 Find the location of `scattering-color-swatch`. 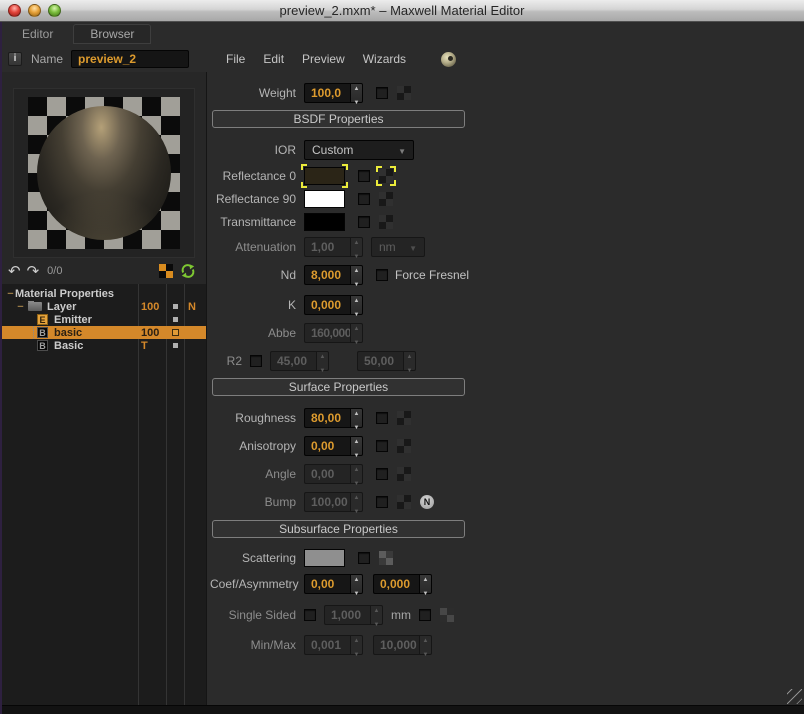

scattering-color-swatch is located at coordinates (324, 558).